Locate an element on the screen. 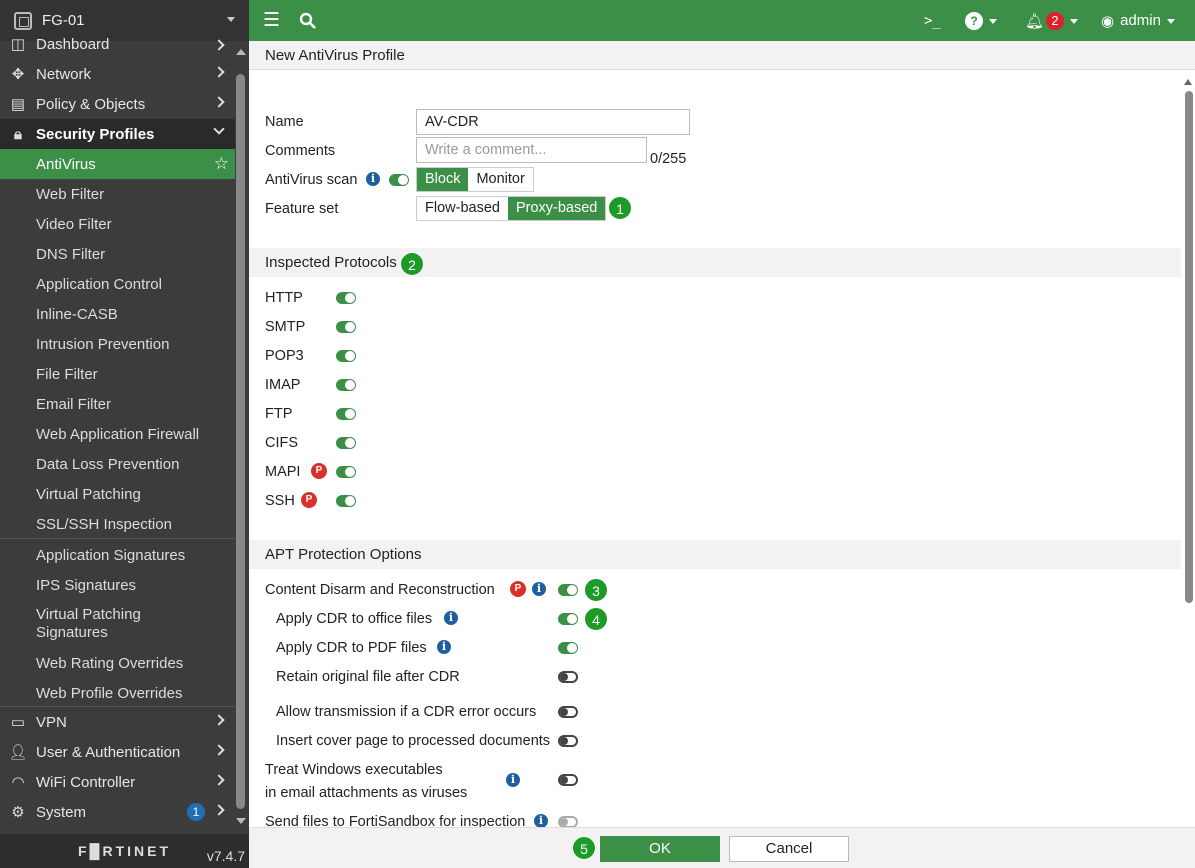 Image resolution: width=1195 pixels, height=868 pixels. protocol-toggle-cifs is located at coordinates (346, 443).